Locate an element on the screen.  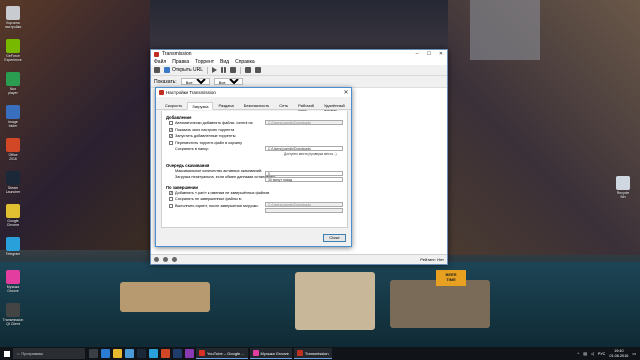
desktop-icon-label: Google Chrome is located at coordinates (13, 223).